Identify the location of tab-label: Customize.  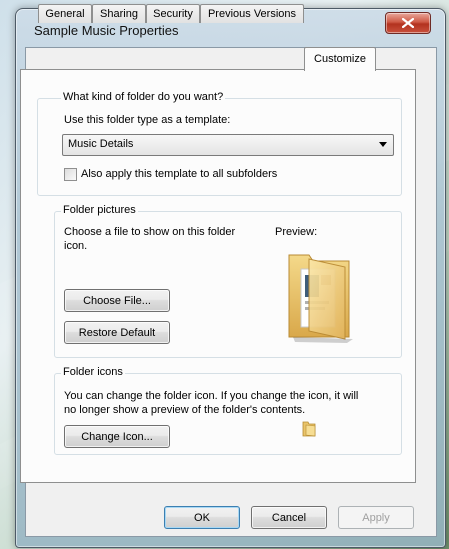
(340, 59).